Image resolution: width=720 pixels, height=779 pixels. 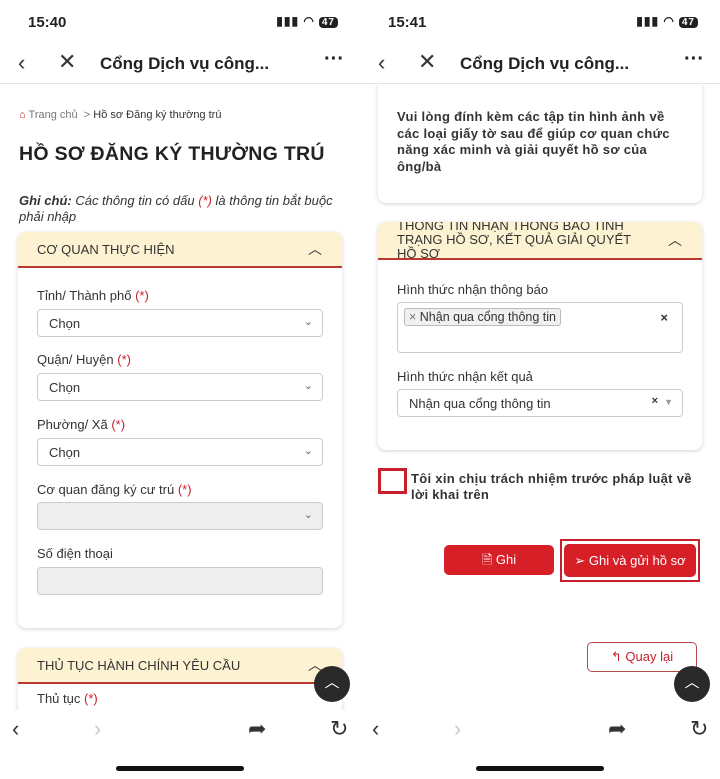 What do you see at coordinates (499, 560) in the screenshot?
I see `save-button: 🗎 Ghi` at bounding box center [499, 560].